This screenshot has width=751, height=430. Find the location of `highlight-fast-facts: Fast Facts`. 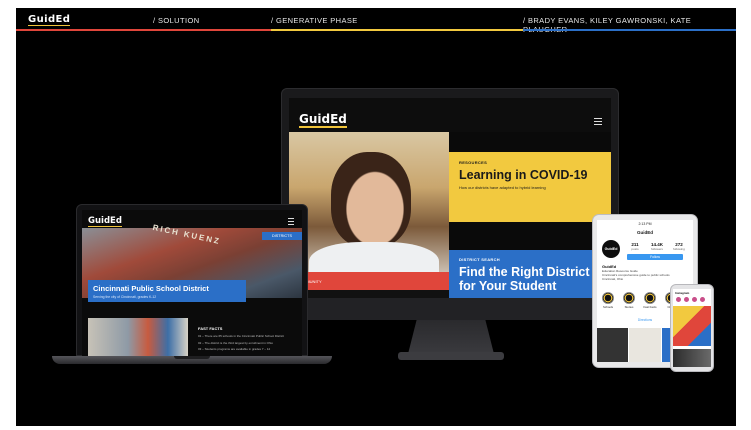

highlight-fast-facts: Fast Facts is located at coordinates (650, 300).